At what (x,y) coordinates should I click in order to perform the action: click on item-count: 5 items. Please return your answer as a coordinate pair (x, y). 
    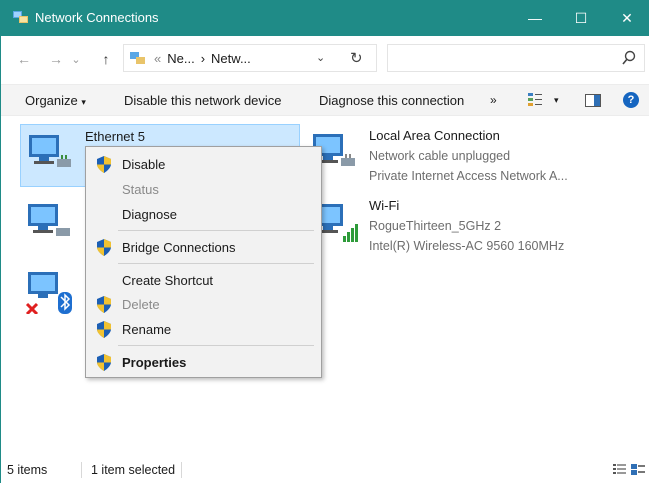
    Looking at the image, I should click on (27, 470).